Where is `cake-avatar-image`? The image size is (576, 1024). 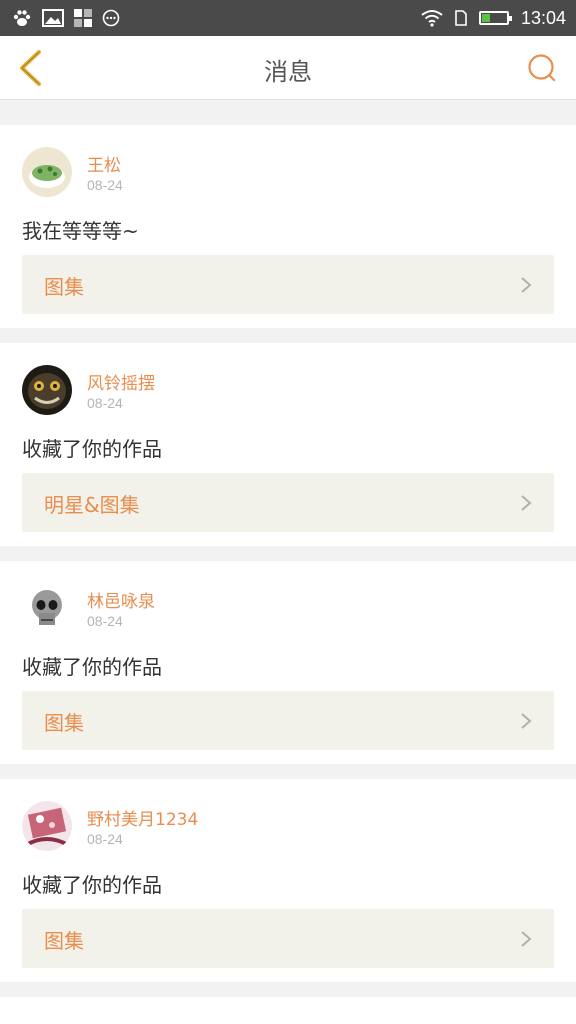 cake-avatar-image is located at coordinates (47, 172).